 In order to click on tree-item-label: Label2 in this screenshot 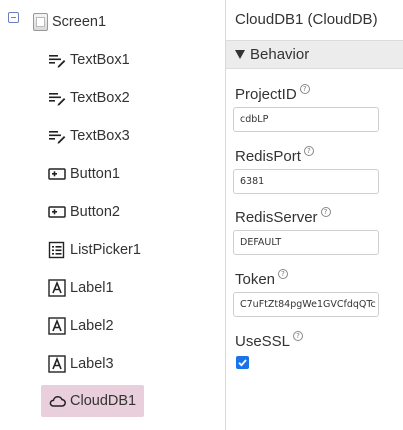, I will do `click(92, 326)`.